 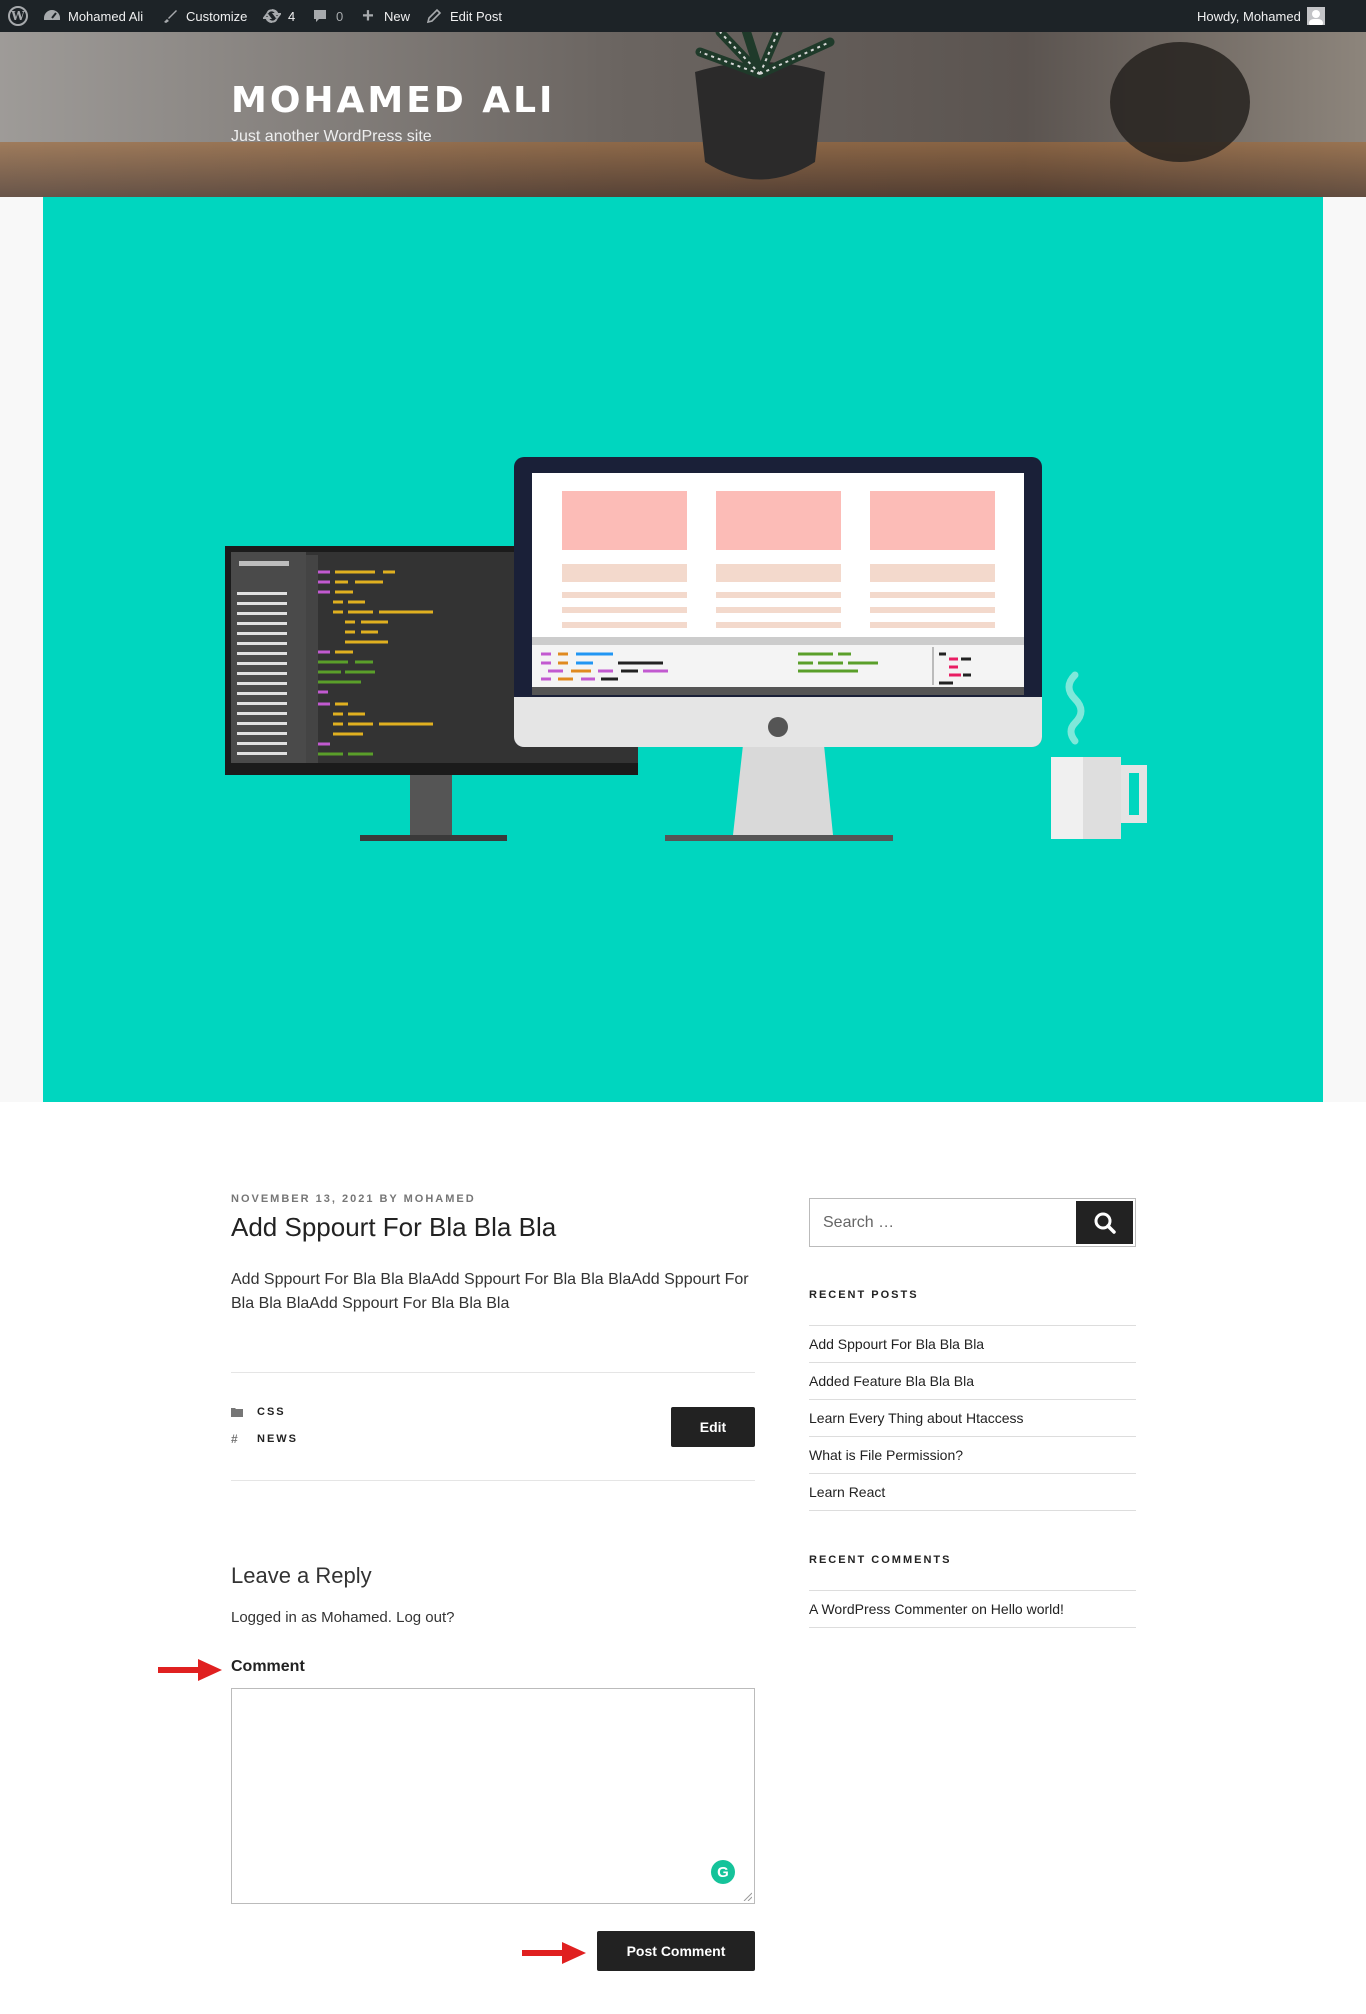 I want to click on paintbrush-icon, so click(x=170, y=16).